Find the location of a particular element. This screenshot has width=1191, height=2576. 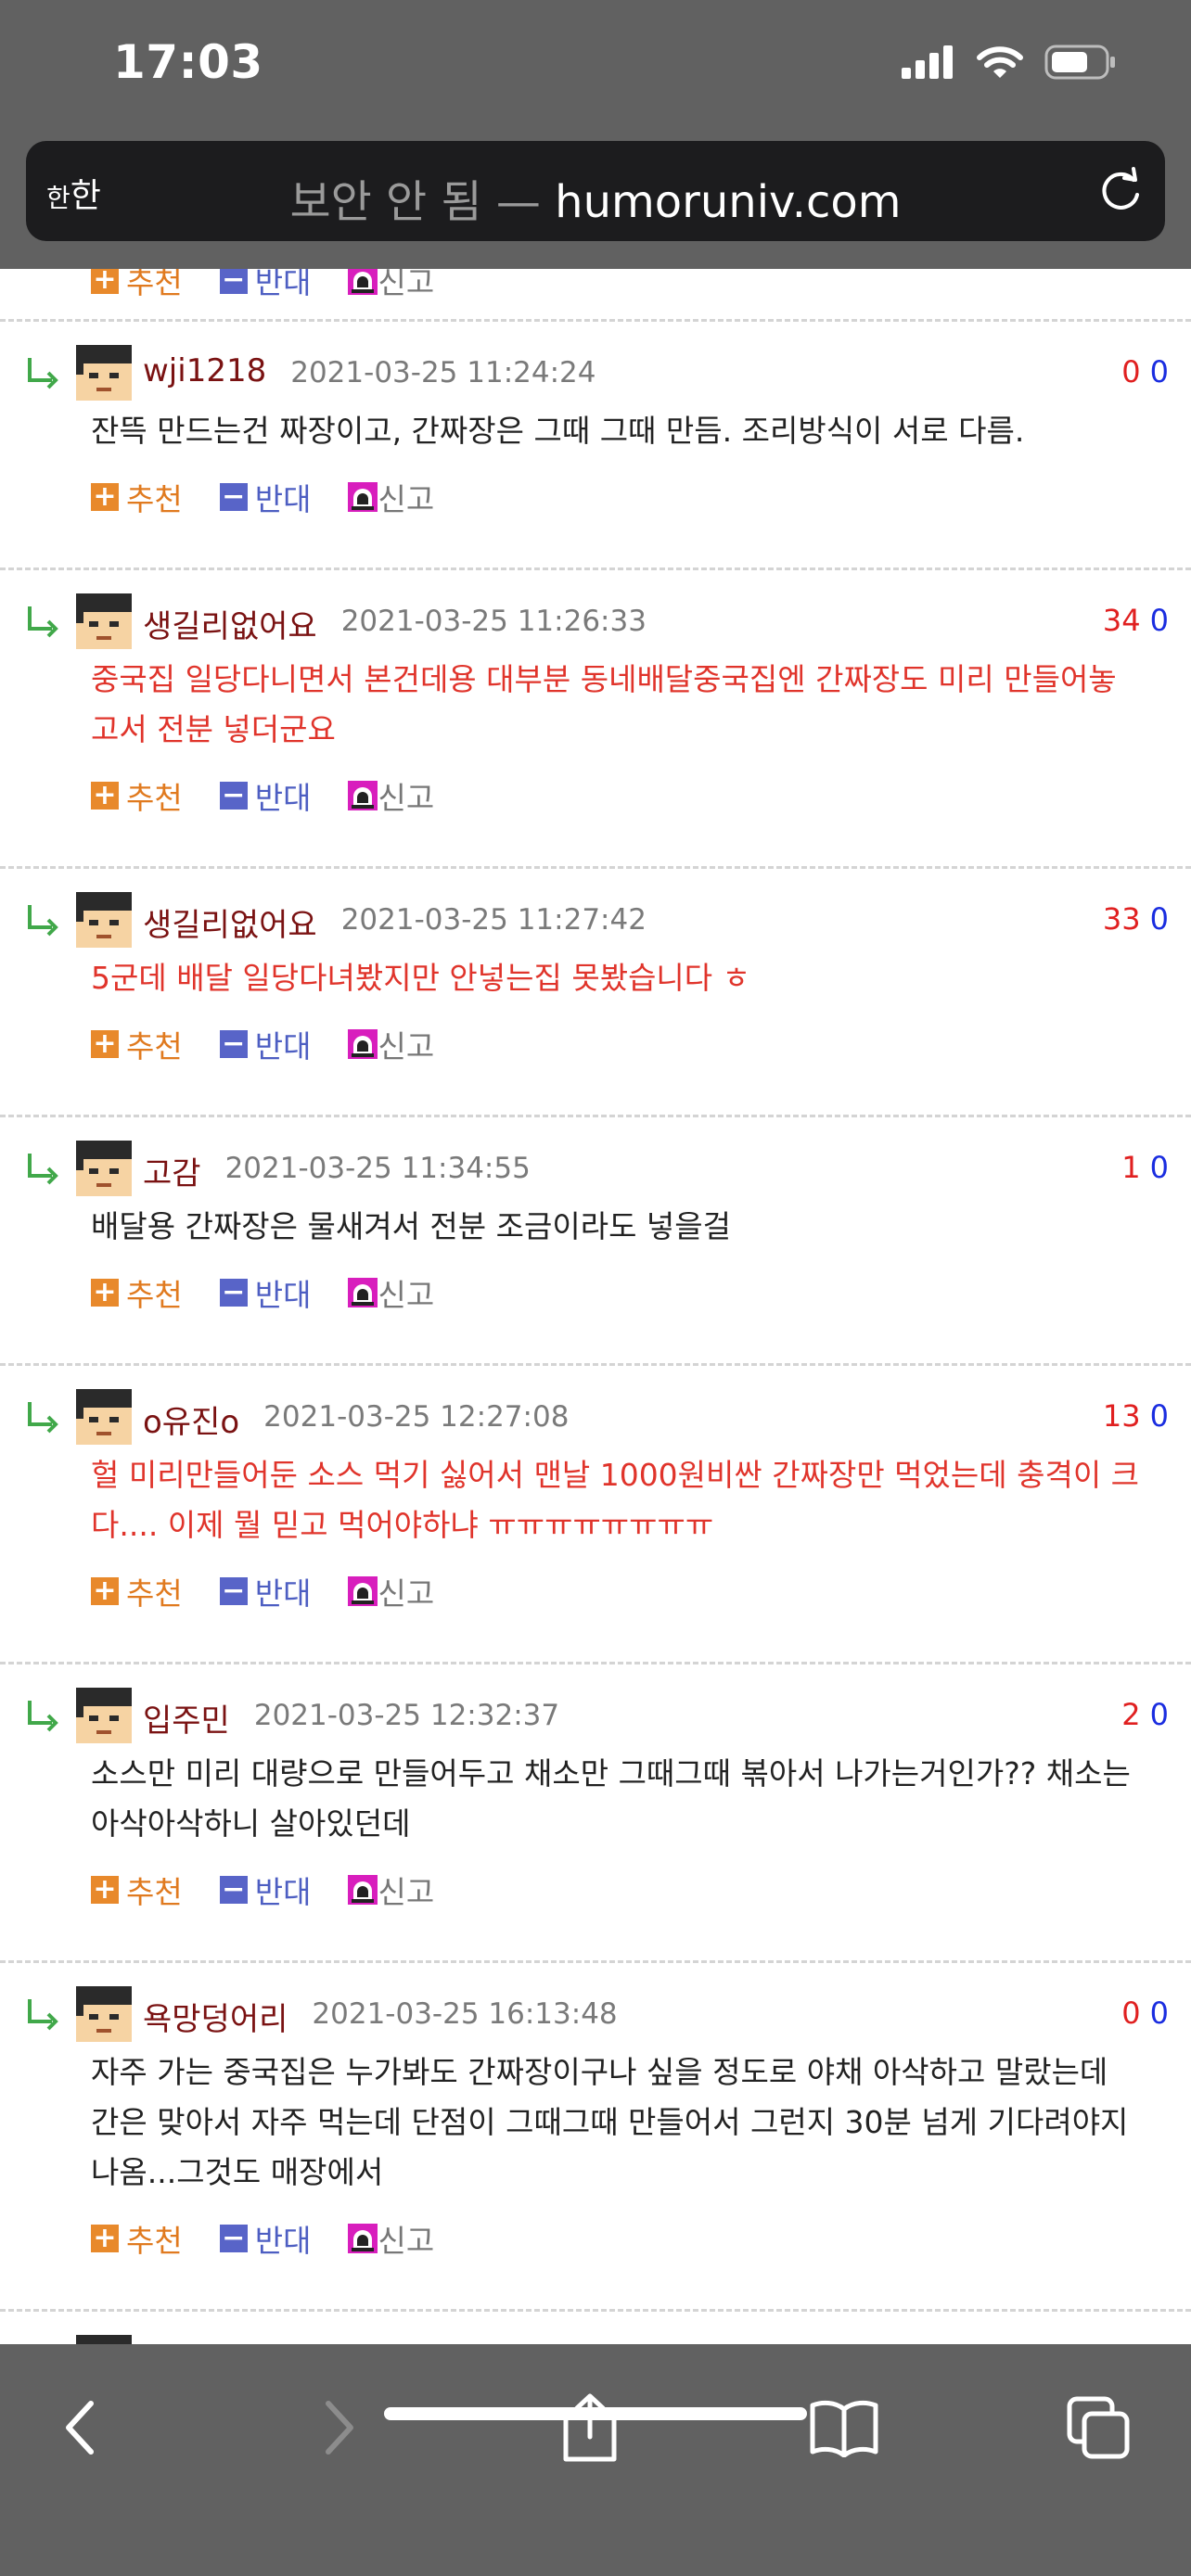

comment-author: 욕망덩어리 is located at coordinates (215, 2017).